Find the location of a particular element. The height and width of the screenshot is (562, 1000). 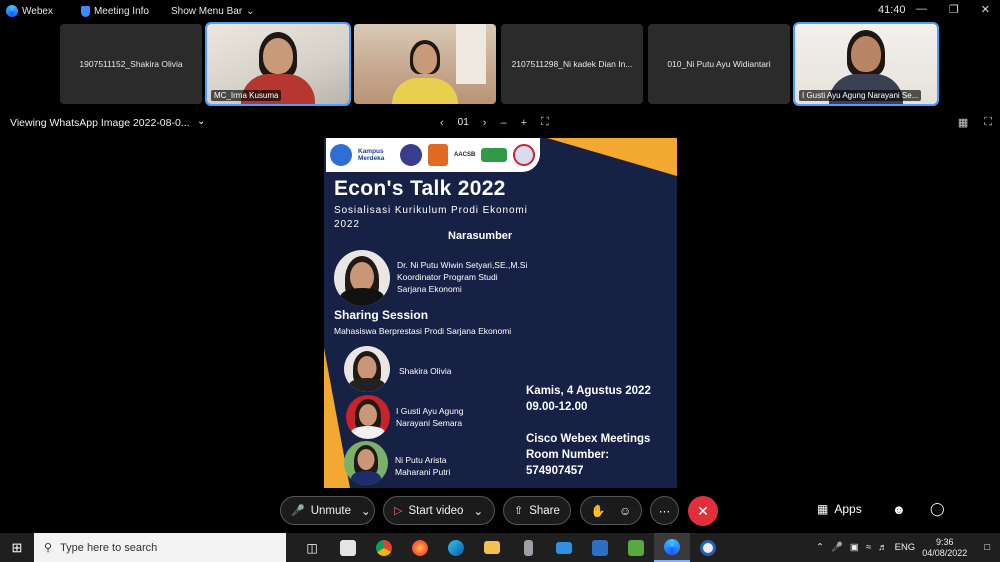

student-name-line: Maharani Putri is located at coordinates (423, 472).